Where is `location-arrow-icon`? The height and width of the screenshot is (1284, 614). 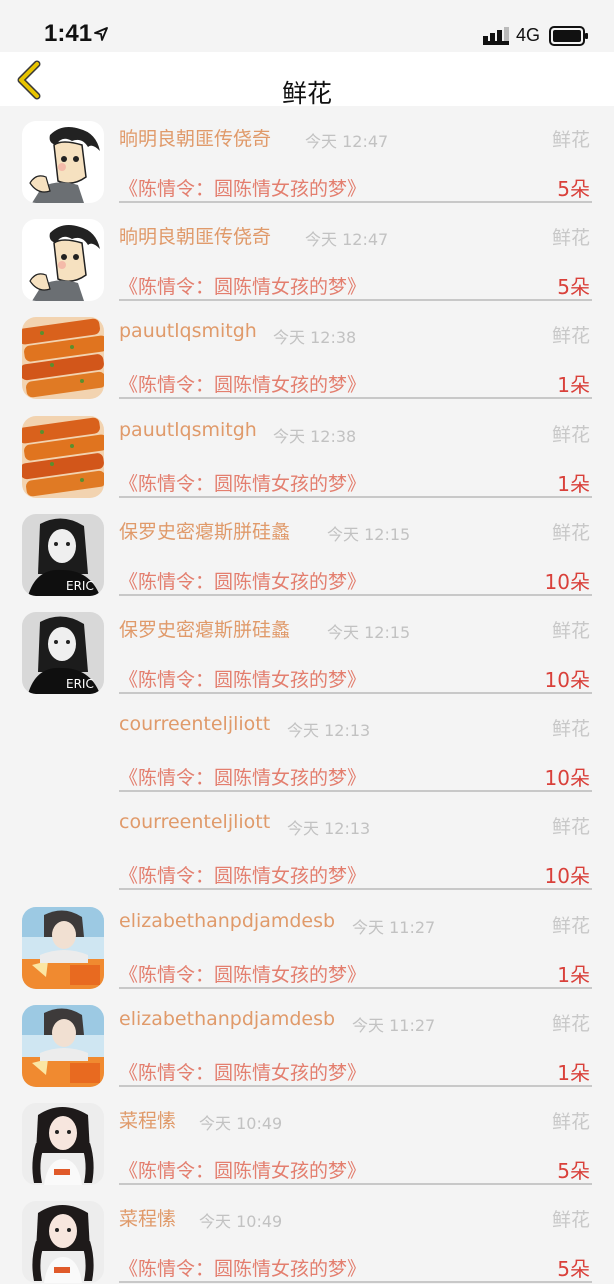
location-arrow-icon is located at coordinates (101, 34).